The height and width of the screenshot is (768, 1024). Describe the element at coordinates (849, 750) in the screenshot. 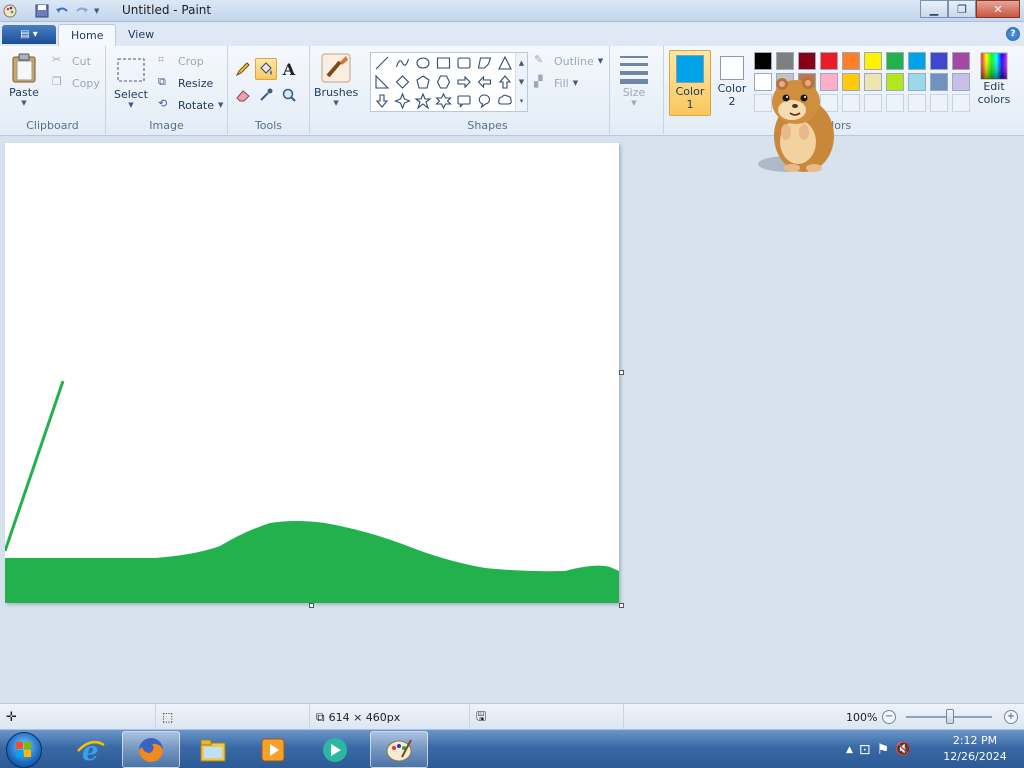

I see `show-hidden-icons-icon: ▲` at that location.